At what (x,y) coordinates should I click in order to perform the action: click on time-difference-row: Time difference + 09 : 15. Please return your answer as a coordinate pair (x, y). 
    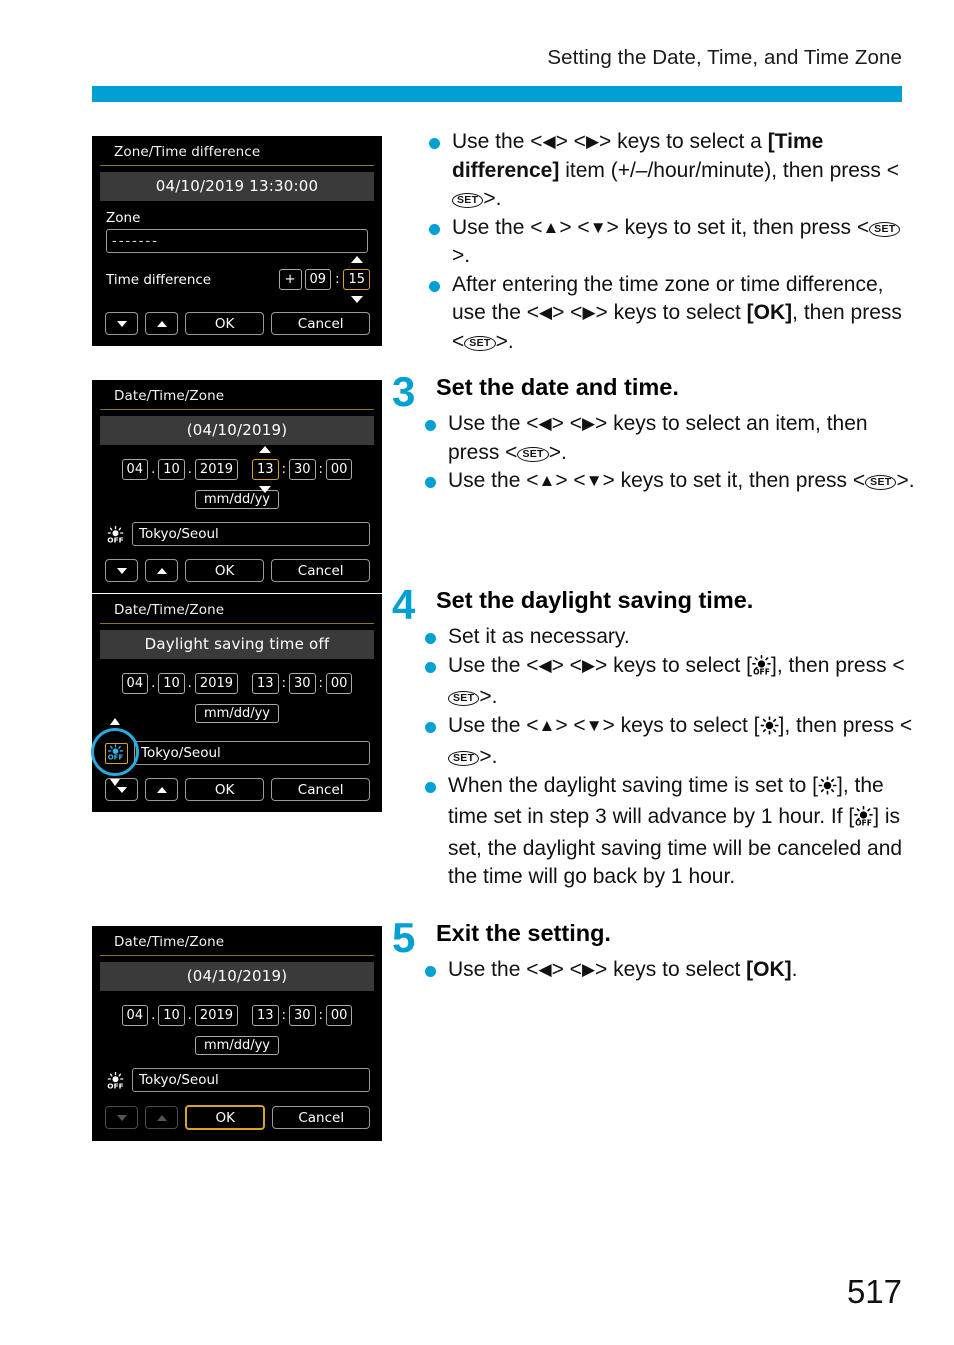
    Looking at the image, I should click on (238, 279).